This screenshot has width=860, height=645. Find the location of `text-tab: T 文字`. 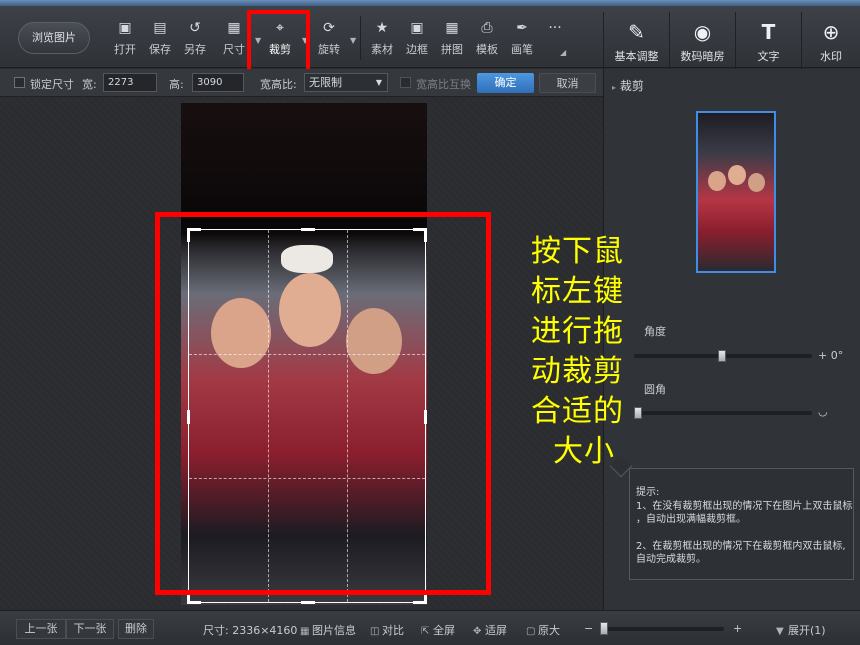

text-tab: T 文字 is located at coordinates (768, 43).